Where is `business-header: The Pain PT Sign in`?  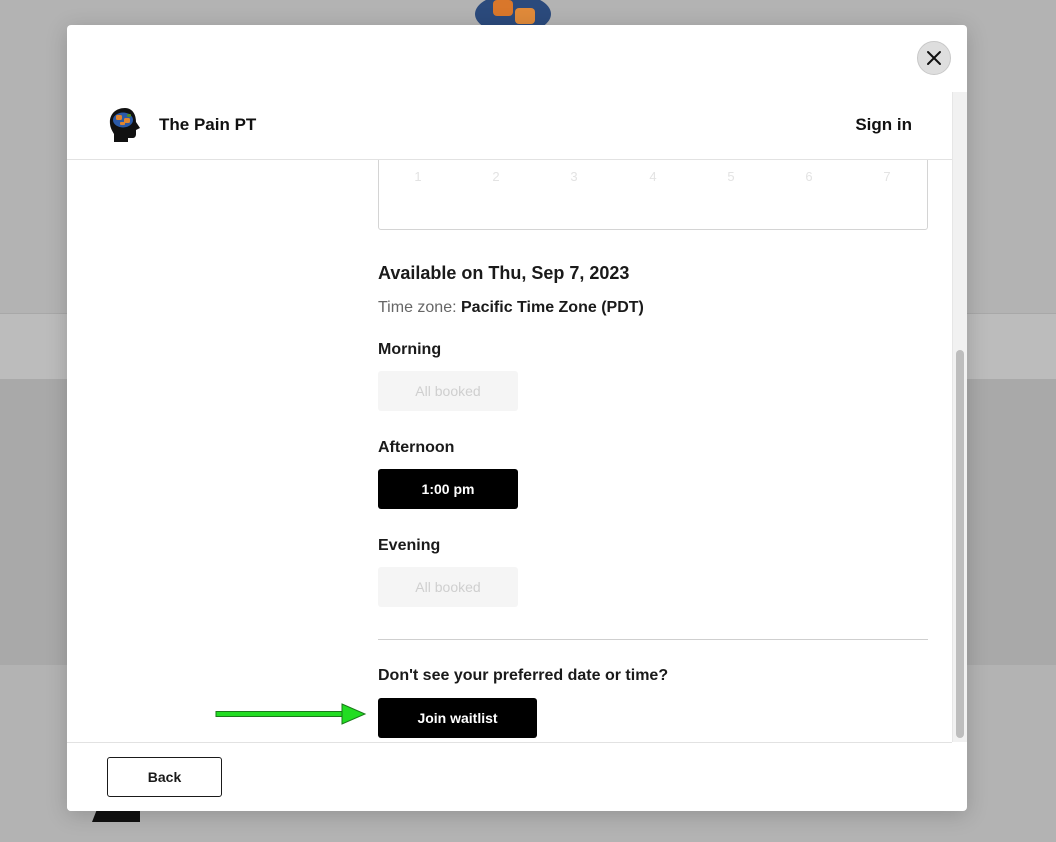
business-header: The Pain PT Sign in is located at coordinates (509, 126).